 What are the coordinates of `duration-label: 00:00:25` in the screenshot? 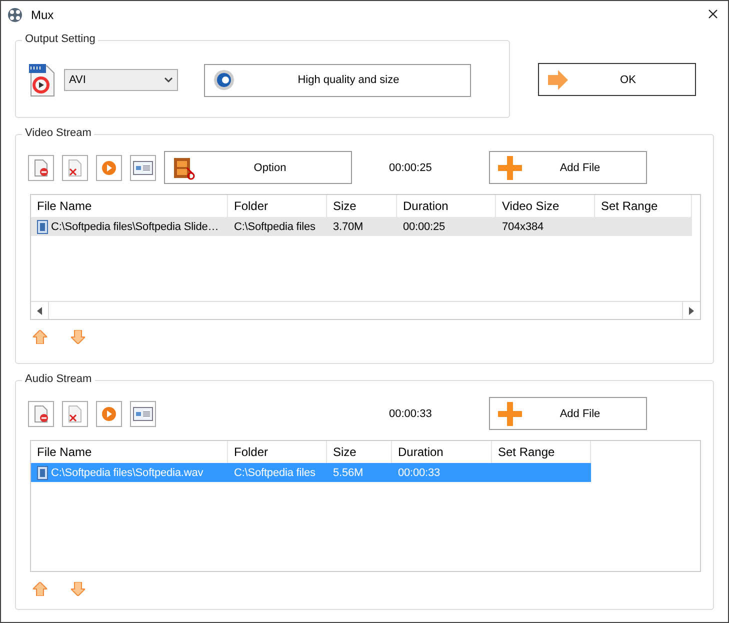 It's located at (411, 168).